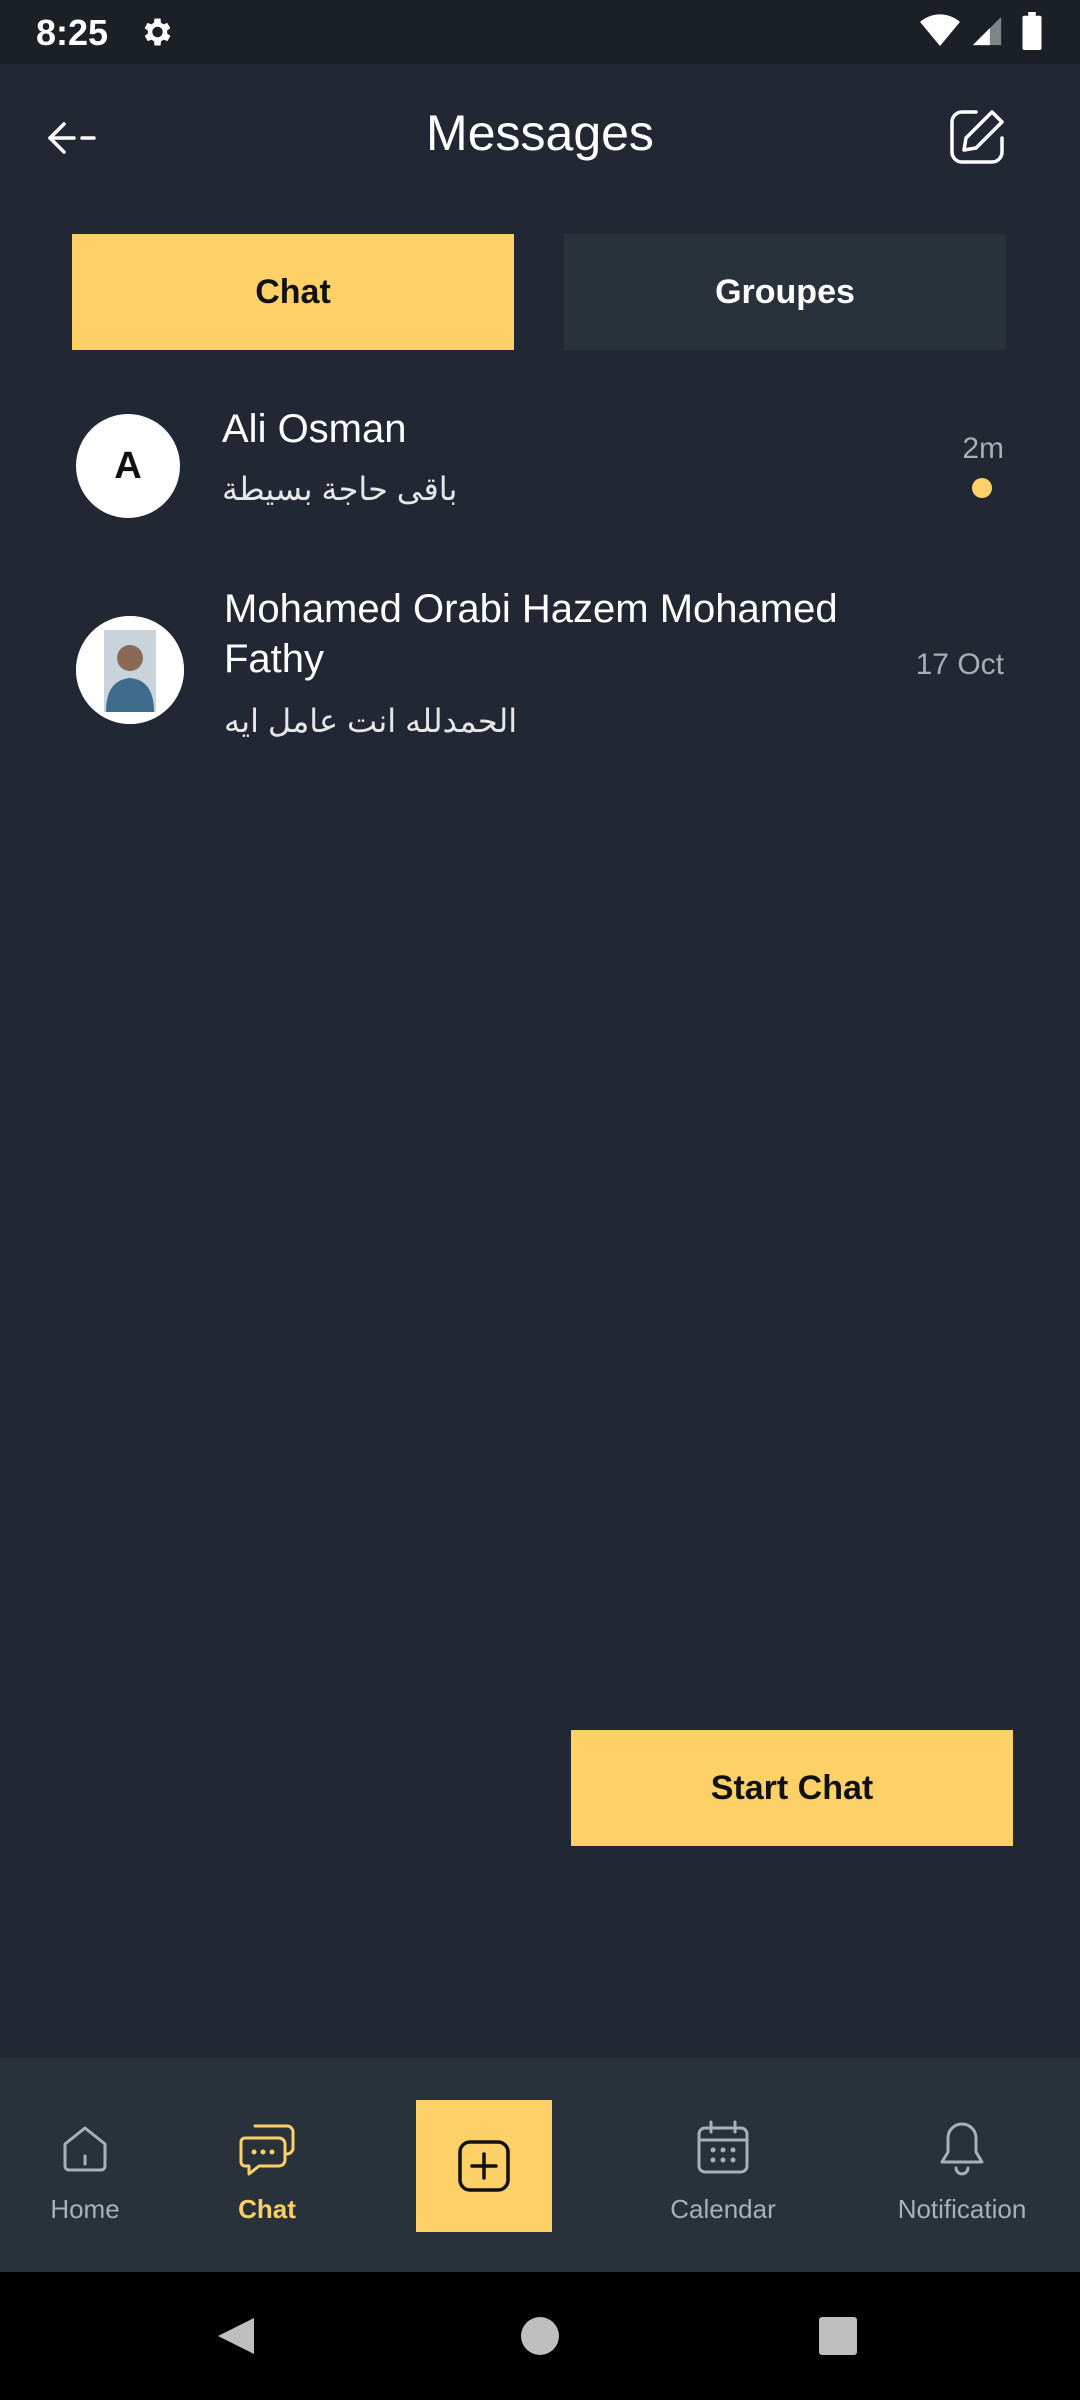 The height and width of the screenshot is (2400, 1080). Describe the element at coordinates (959, 664) in the screenshot. I see `conversation-time: 17 Oct` at that location.